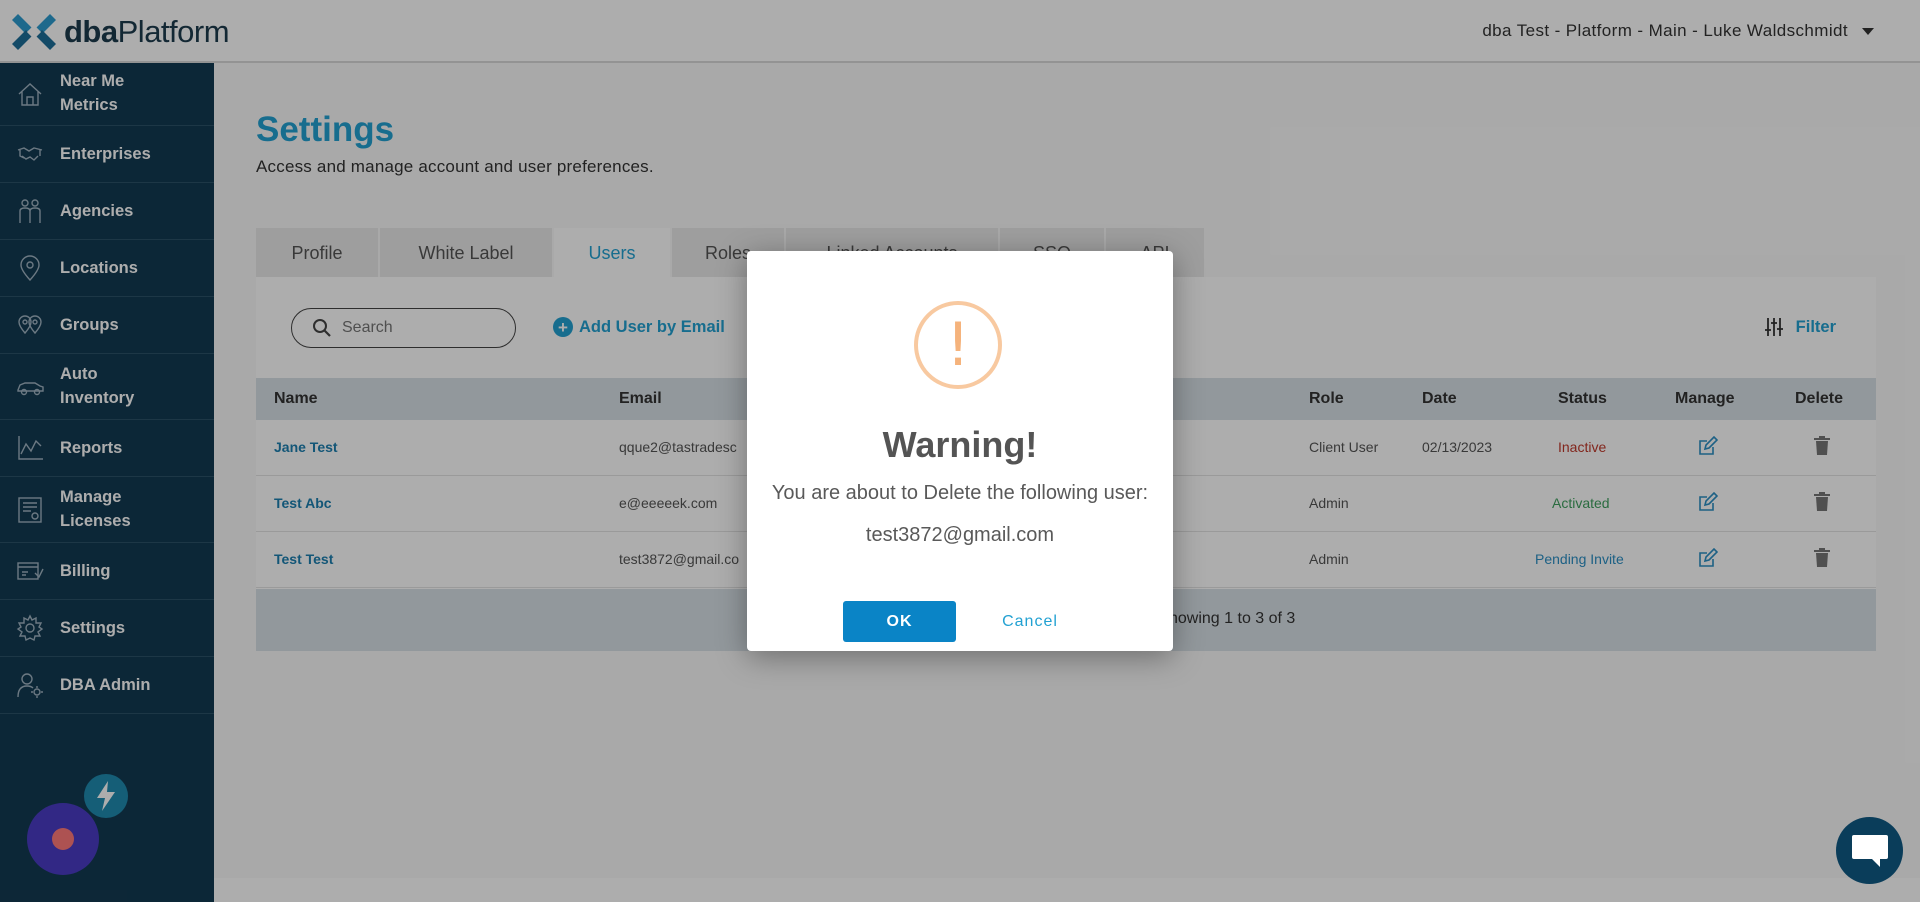 The height and width of the screenshot is (902, 1920). What do you see at coordinates (960, 535) in the screenshot?
I see `dialog-user-email: test3872@gmail.com` at bounding box center [960, 535].